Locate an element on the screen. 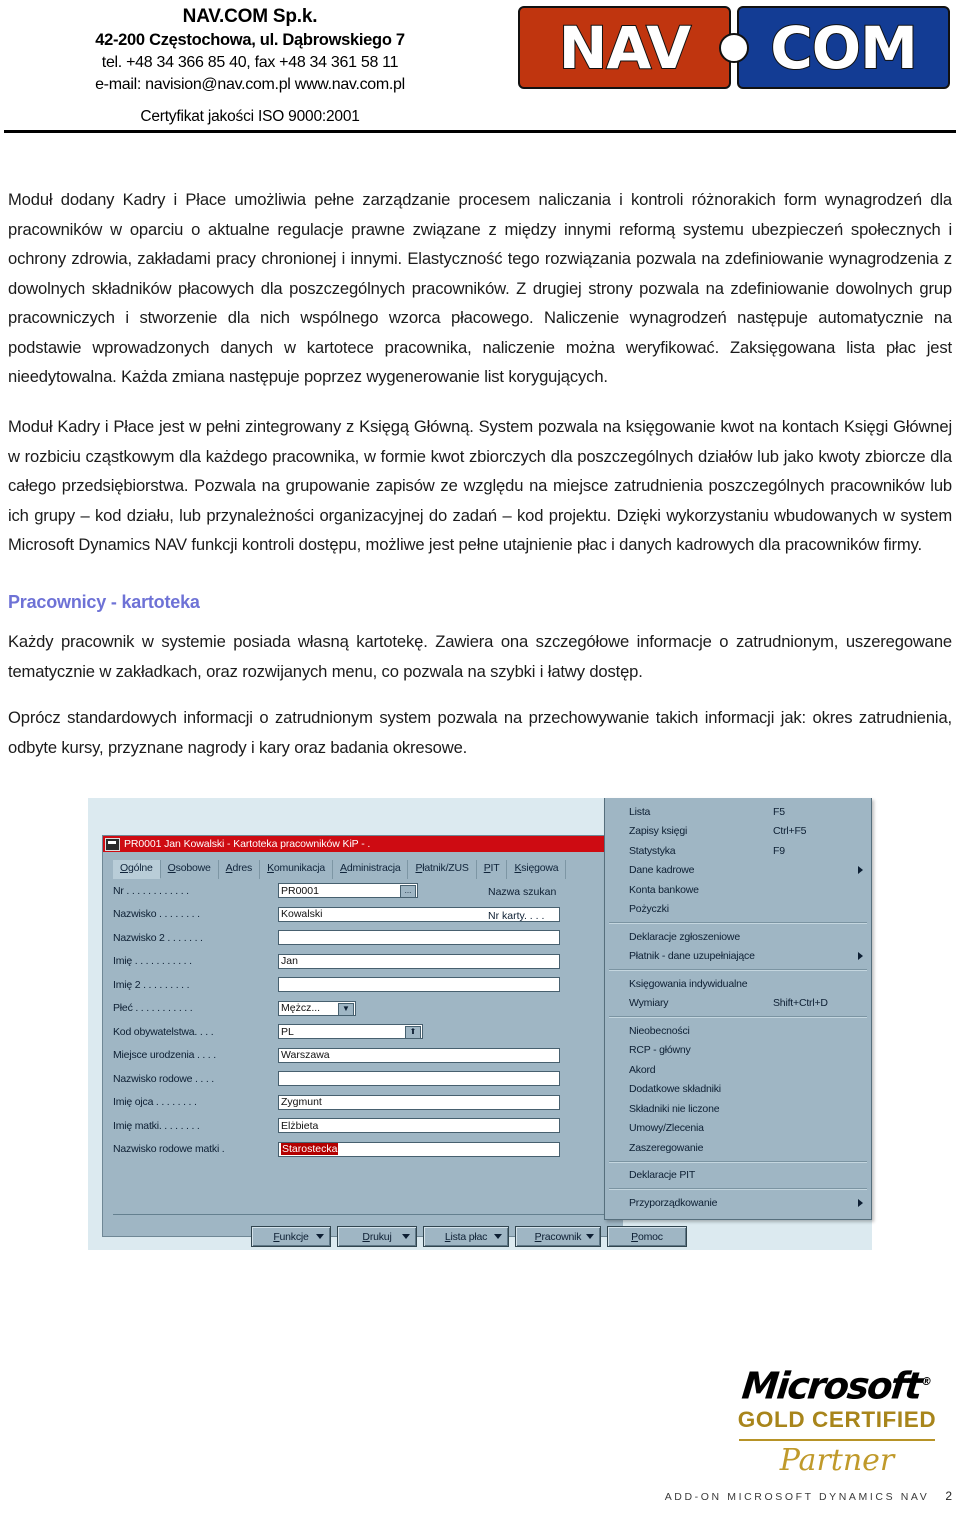 Image resolution: width=960 pixels, height=1522 pixels. tab-adres: Adres is located at coordinates (239, 869).